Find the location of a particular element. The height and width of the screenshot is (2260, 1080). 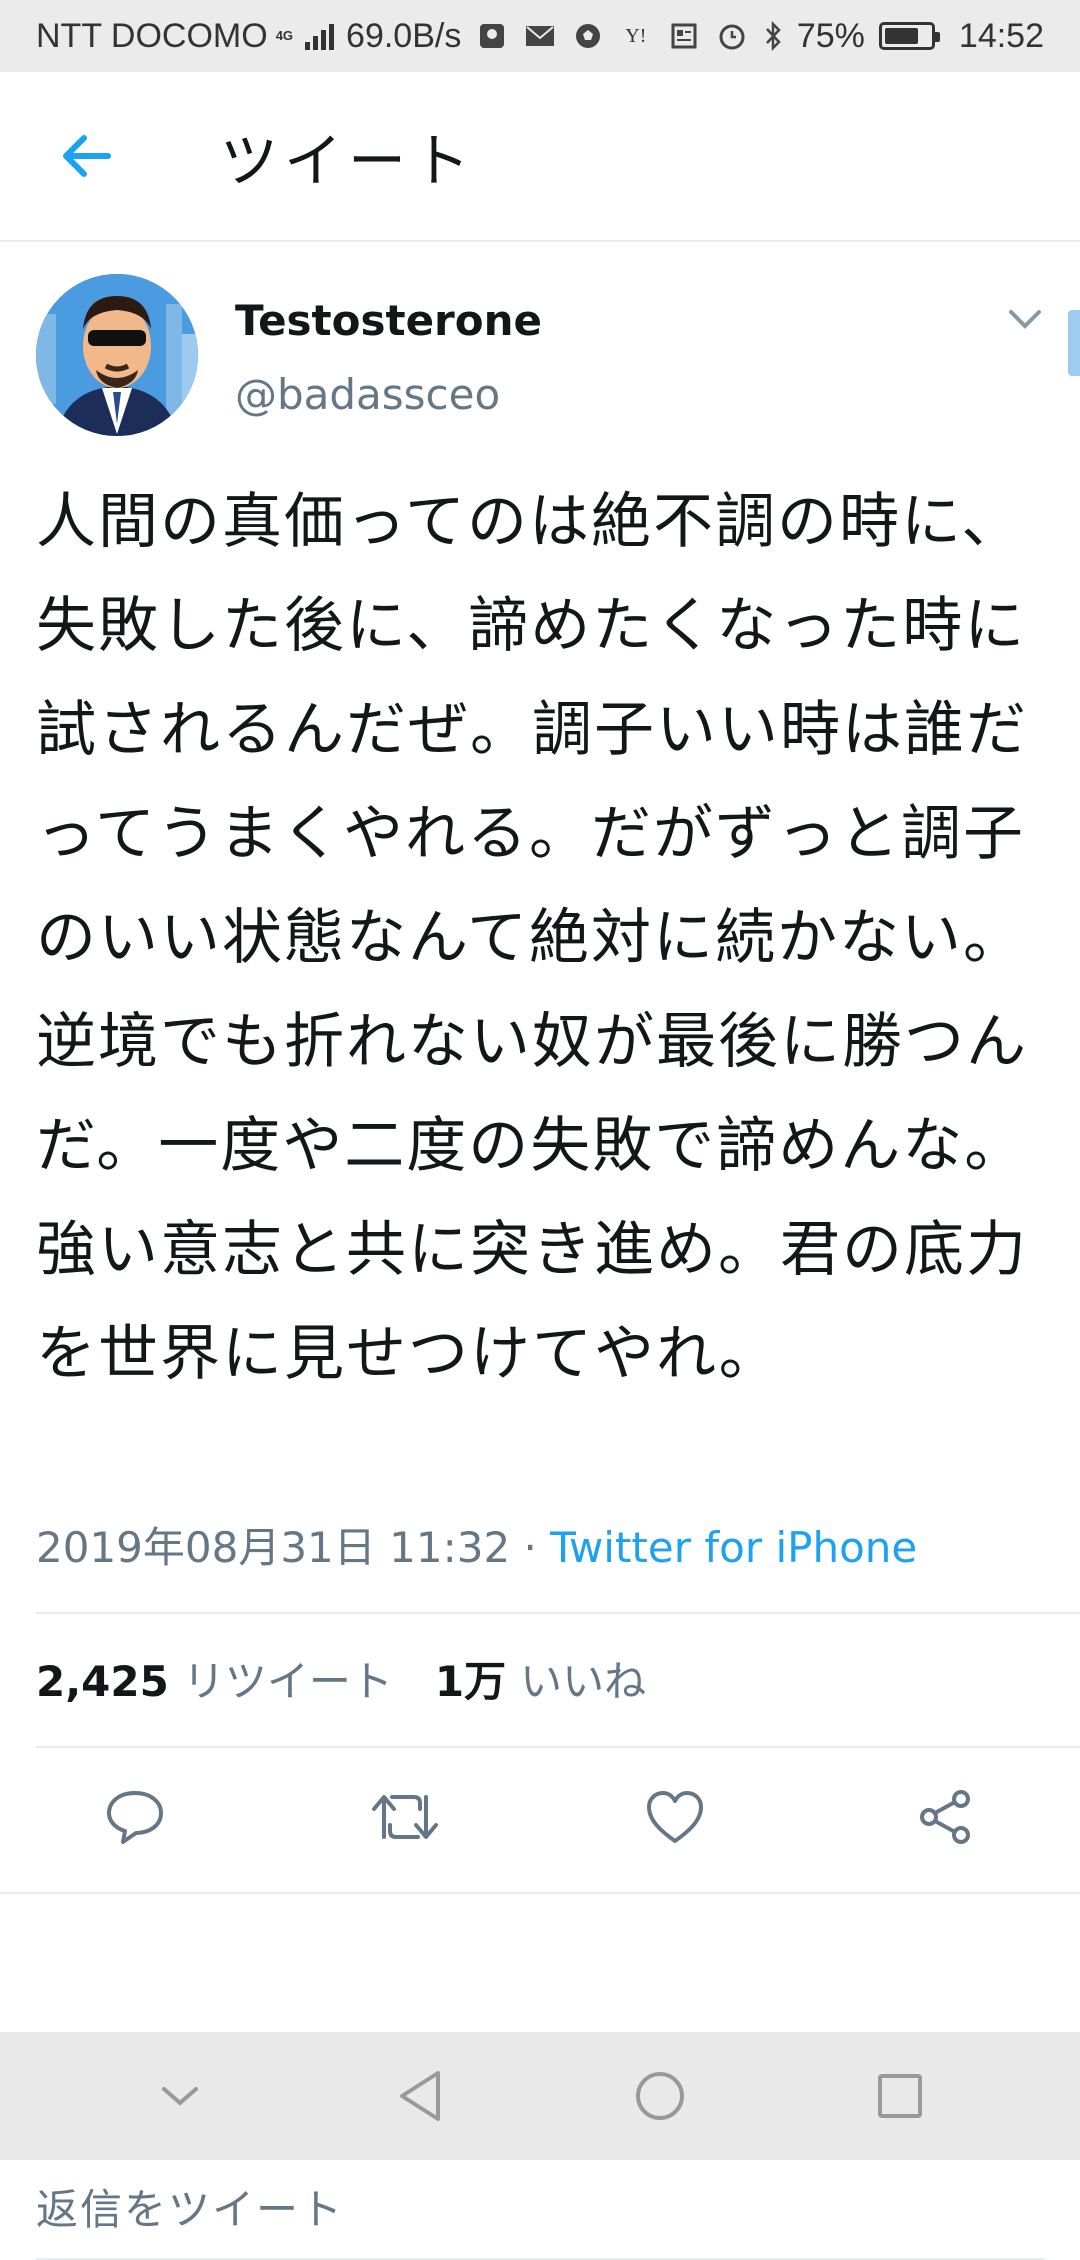

tweet-source-link: Twitter for iPhone is located at coordinates (733, 1547).